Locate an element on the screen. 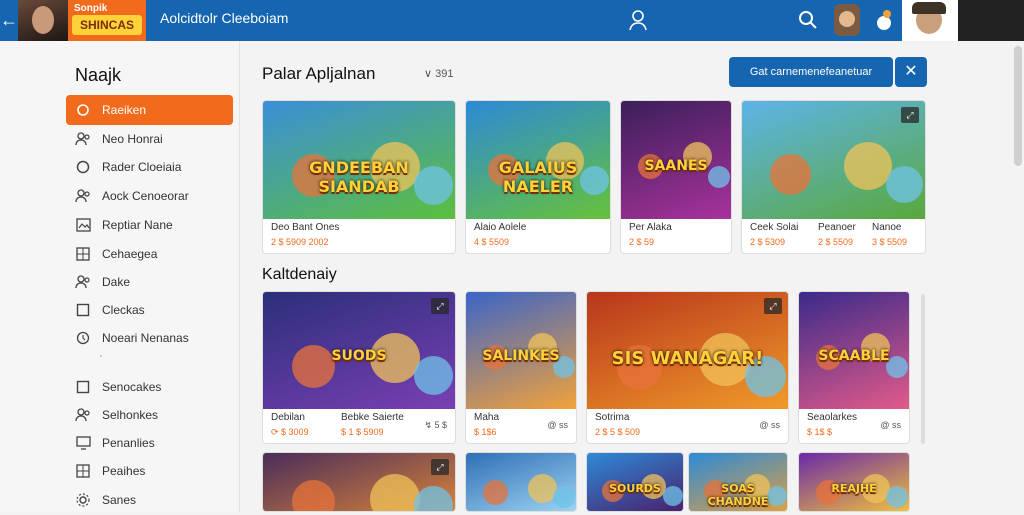 The width and height of the screenshot is (1024, 515). card-info: Maha $ 1$6 @ ss is located at coordinates (521, 425).